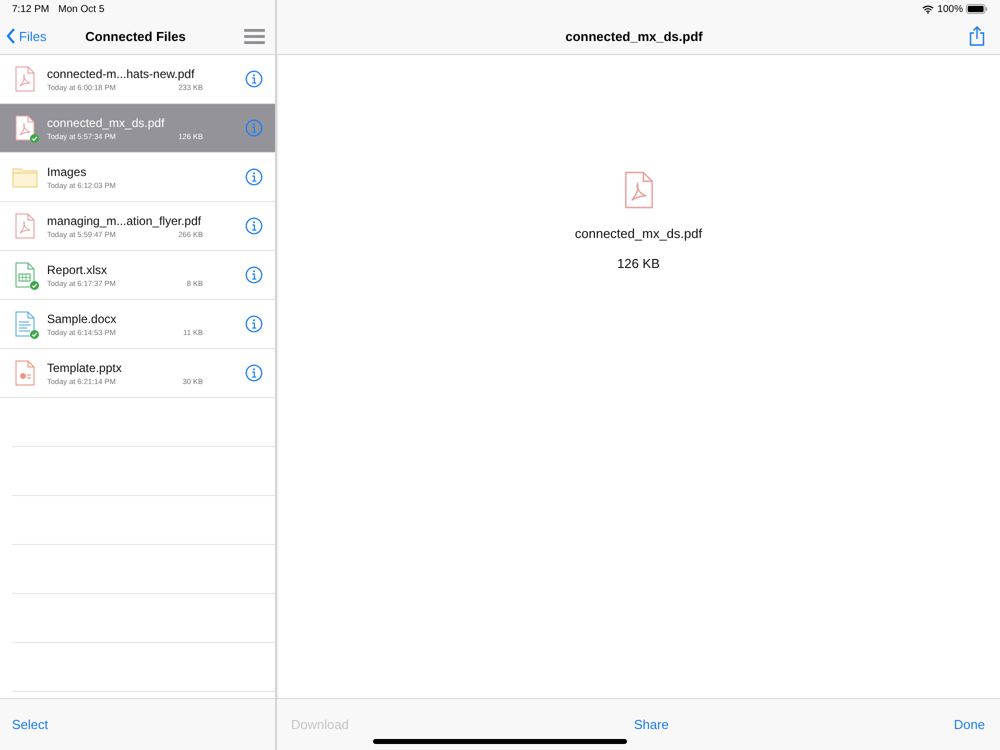 The height and width of the screenshot is (750, 1000). What do you see at coordinates (634, 36) in the screenshot?
I see `preview-title: connected_mx_ds.pdf` at bounding box center [634, 36].